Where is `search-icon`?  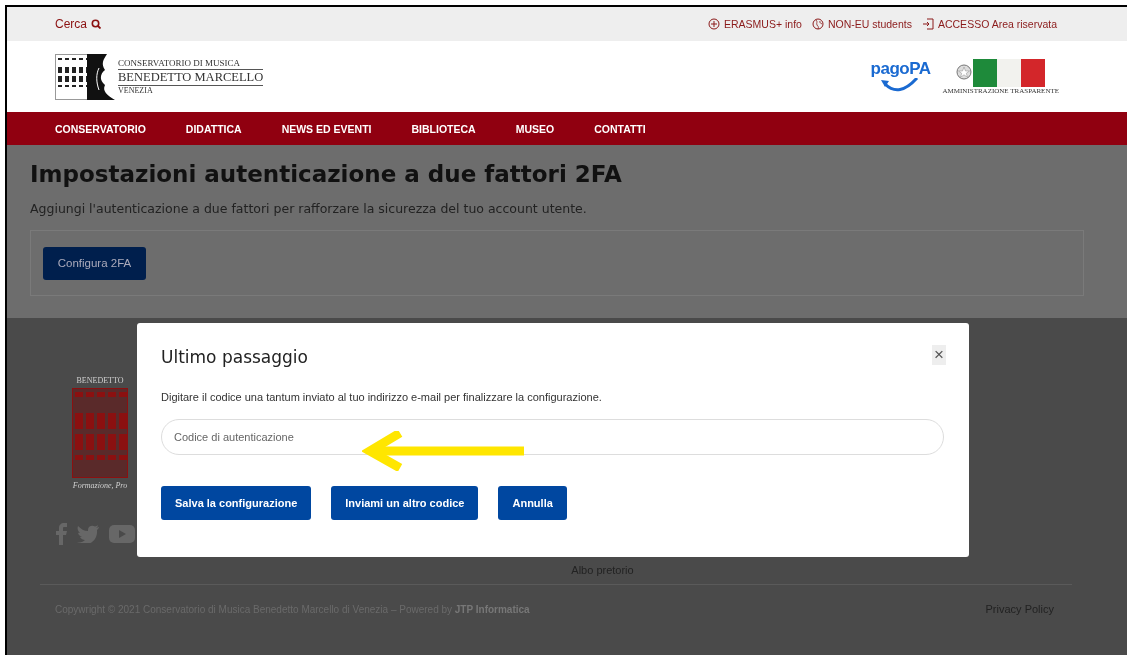
search-icon is located at coordinates (96, 24).